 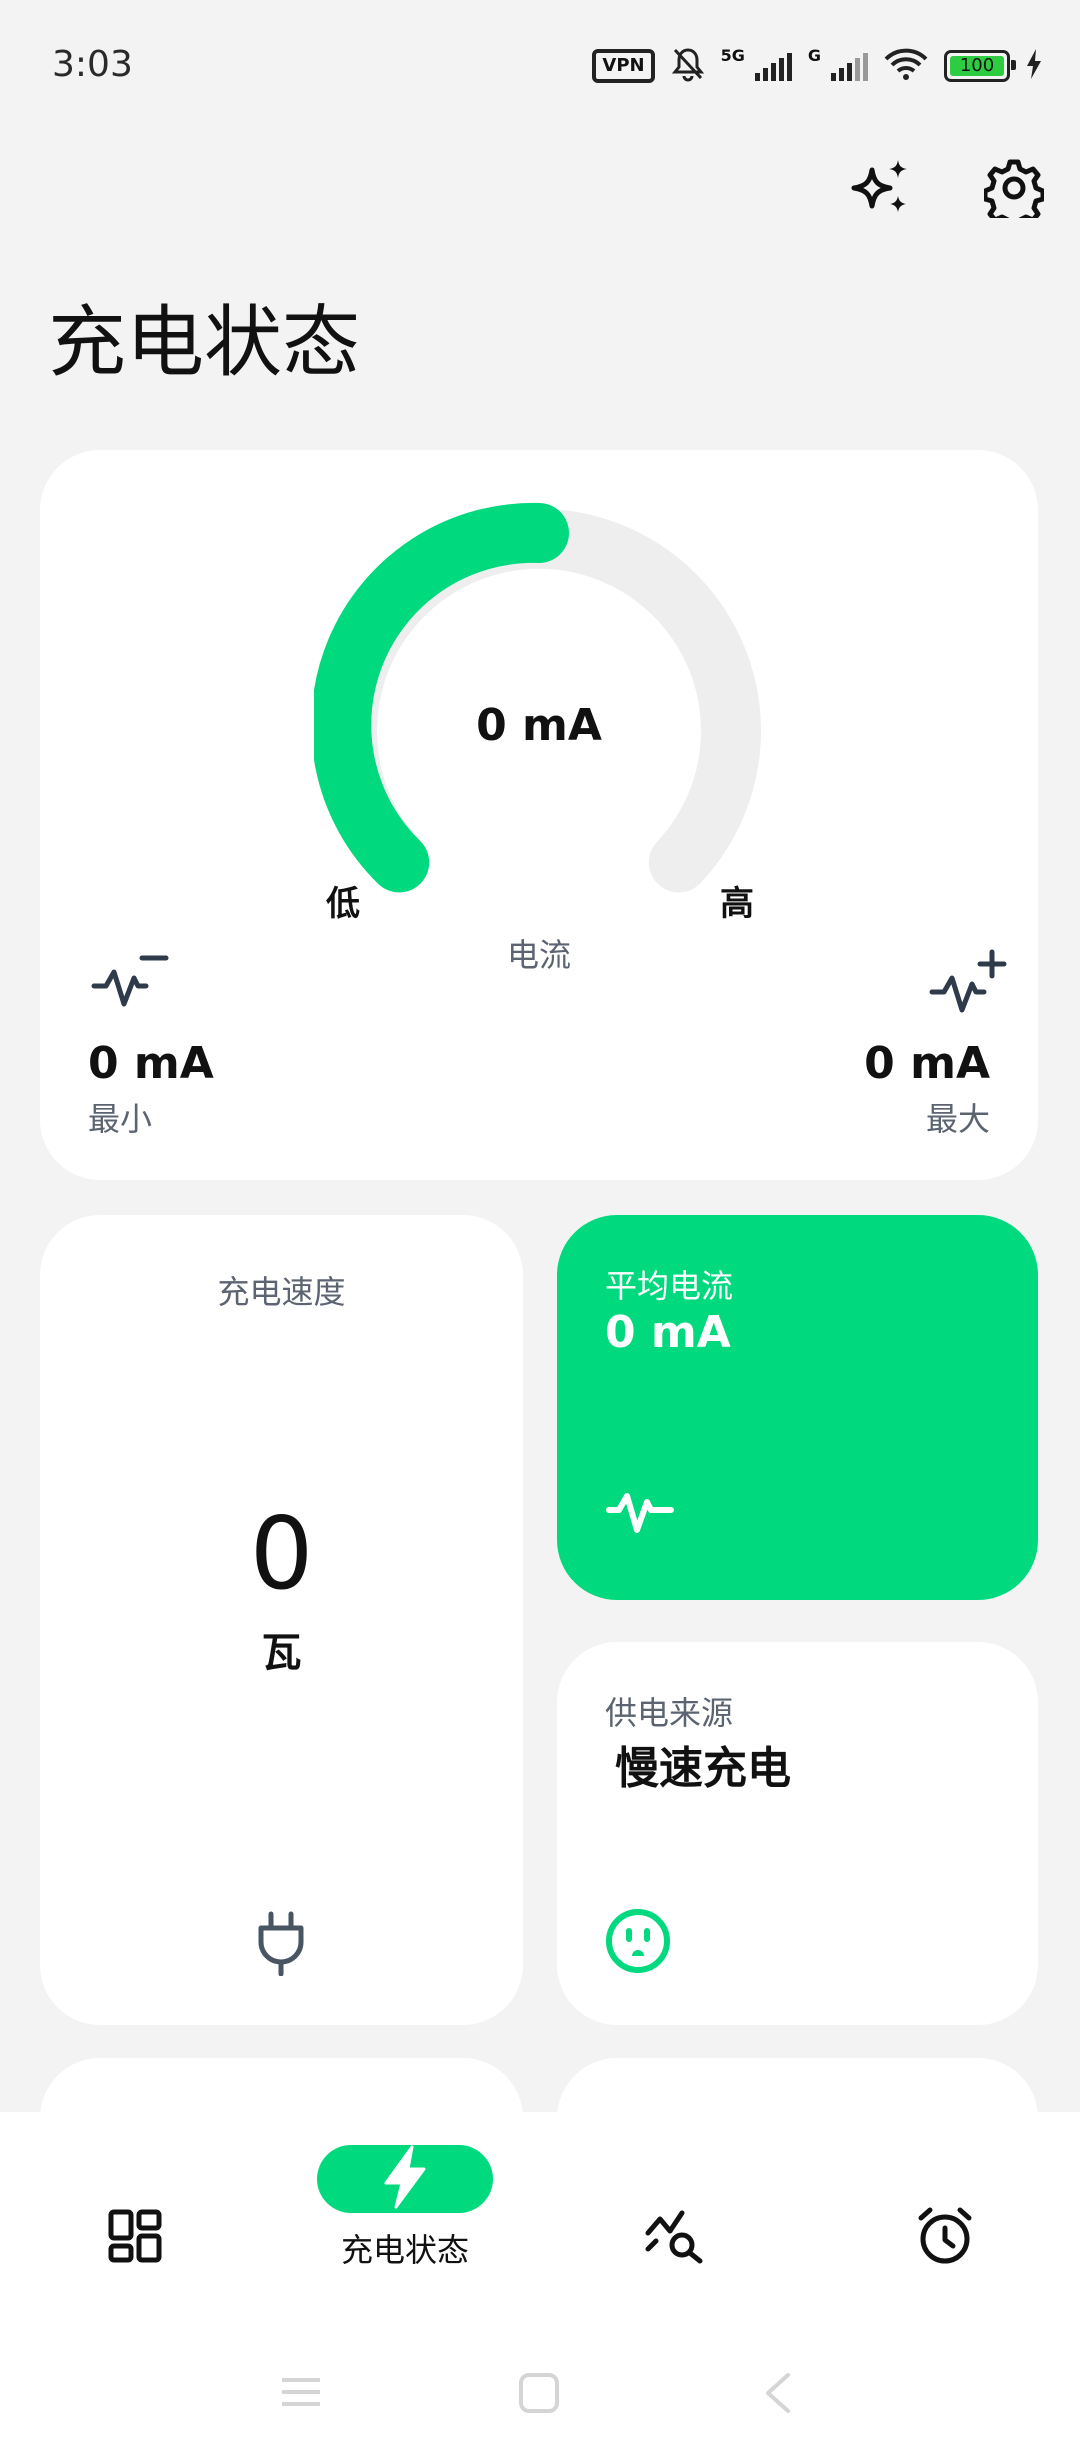 I want to click on max-current-label: 最大, so click(x=957, y=1119).